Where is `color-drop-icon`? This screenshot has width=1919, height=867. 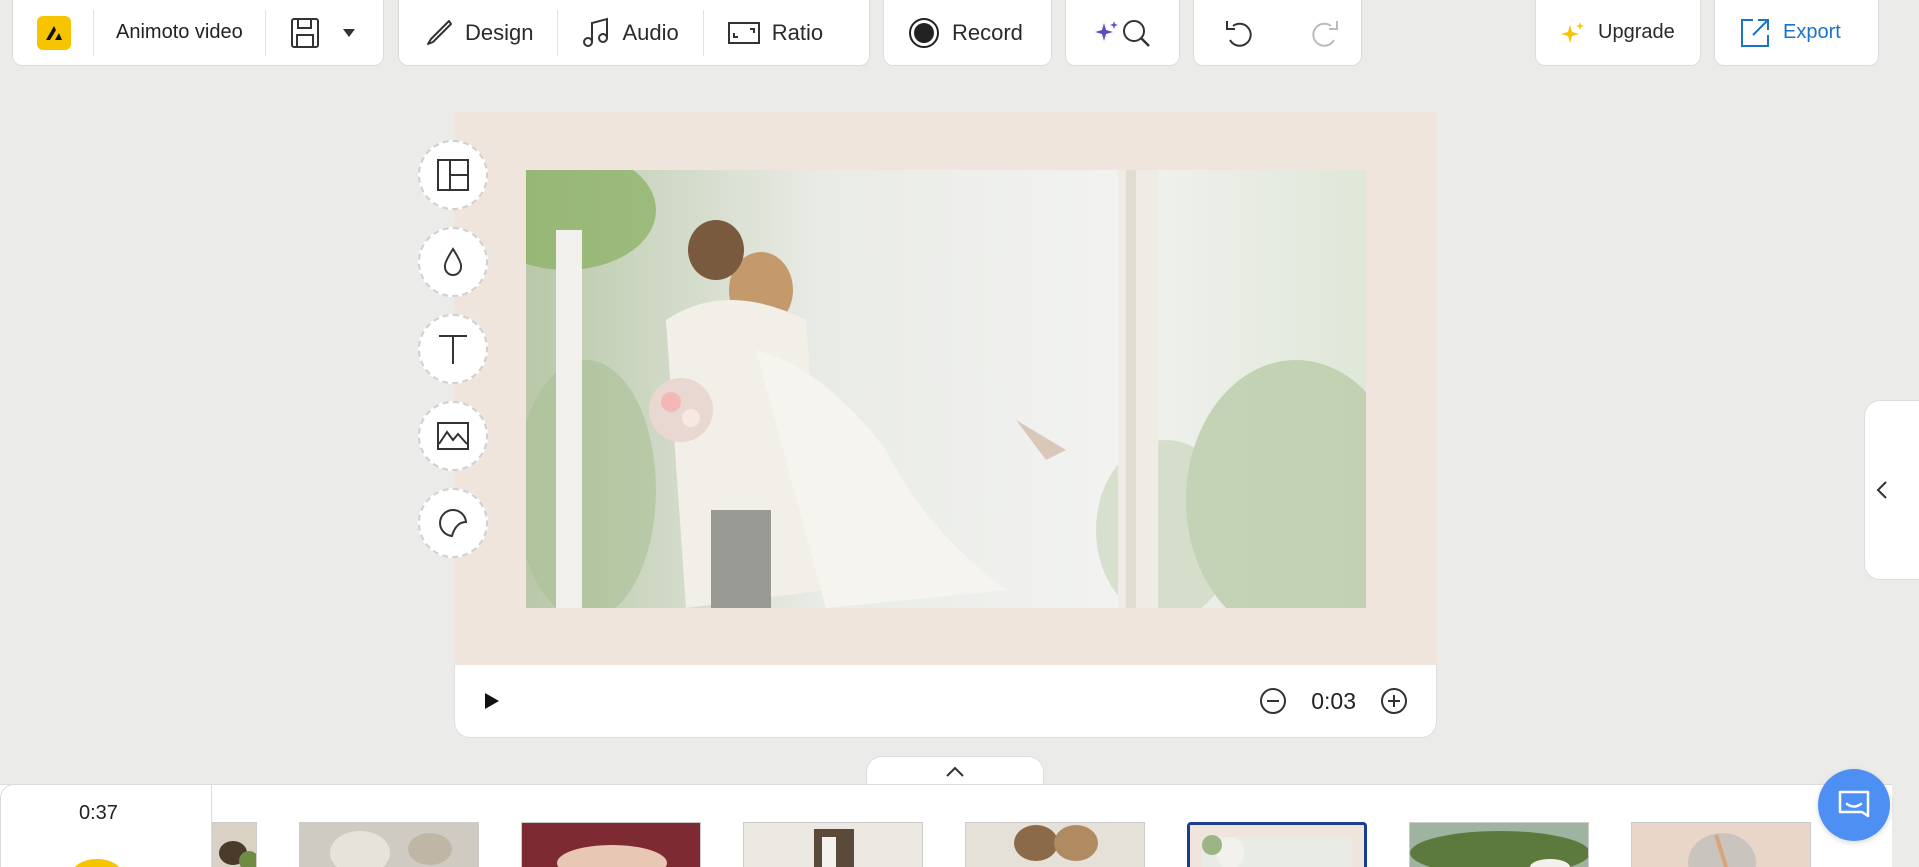 color-drop-icon is located at coordinates (453, 262).